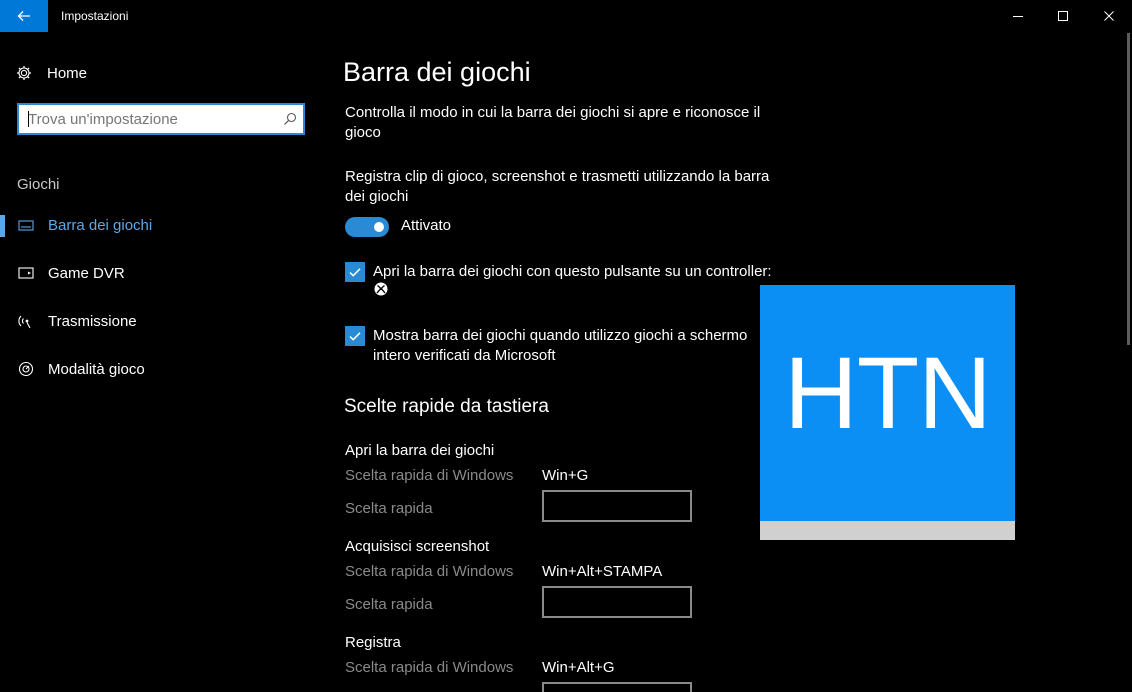 The width and height of the screenshot is (1132, 692). I want to click on controller-button-checkbox, so click(355, 272).